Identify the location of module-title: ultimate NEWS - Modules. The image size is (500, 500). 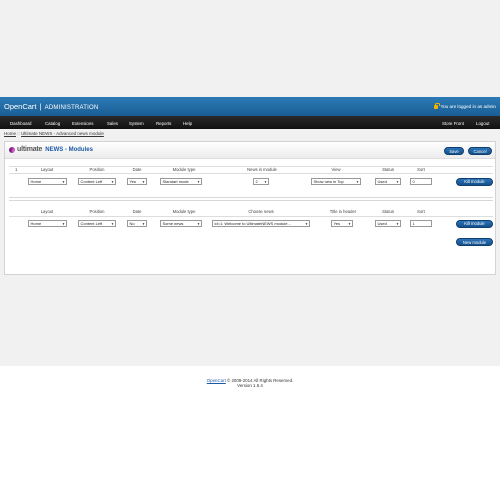
(51, 149).